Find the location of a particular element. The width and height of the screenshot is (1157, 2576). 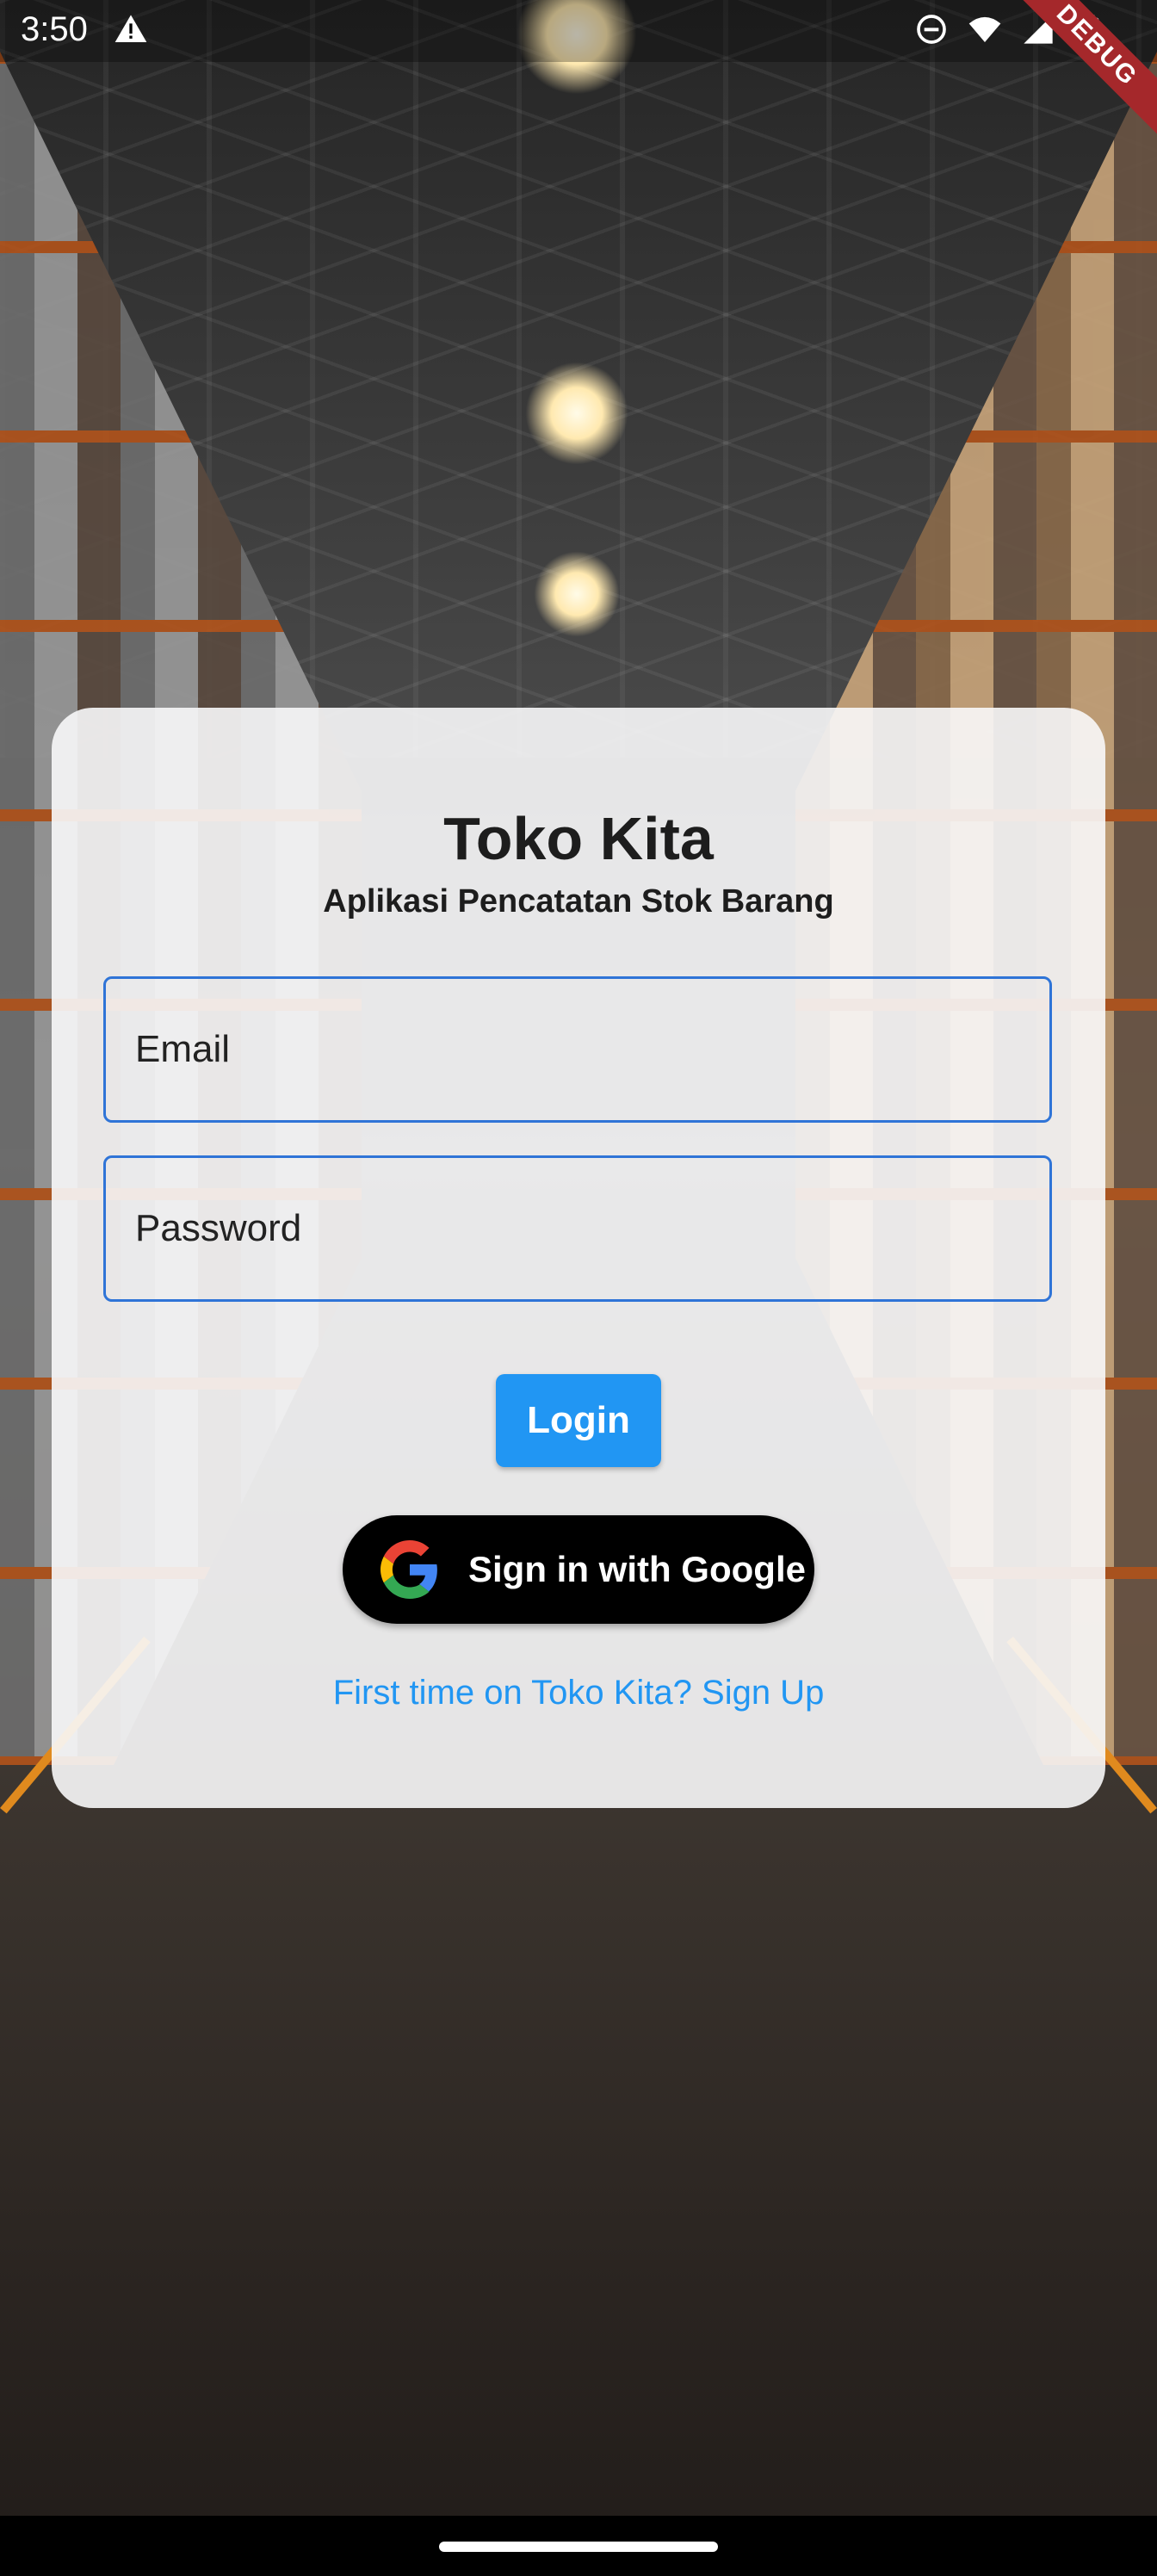

app-title: Toko Kita is located at coordinates (579, 838).